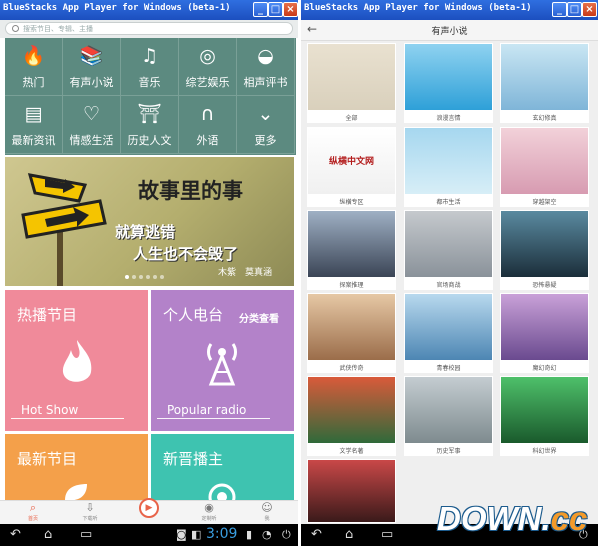  What do you see at coordinates (267, 519) in the screenshot?
I see `nav-label: 我` at bounding box center [267, 519].